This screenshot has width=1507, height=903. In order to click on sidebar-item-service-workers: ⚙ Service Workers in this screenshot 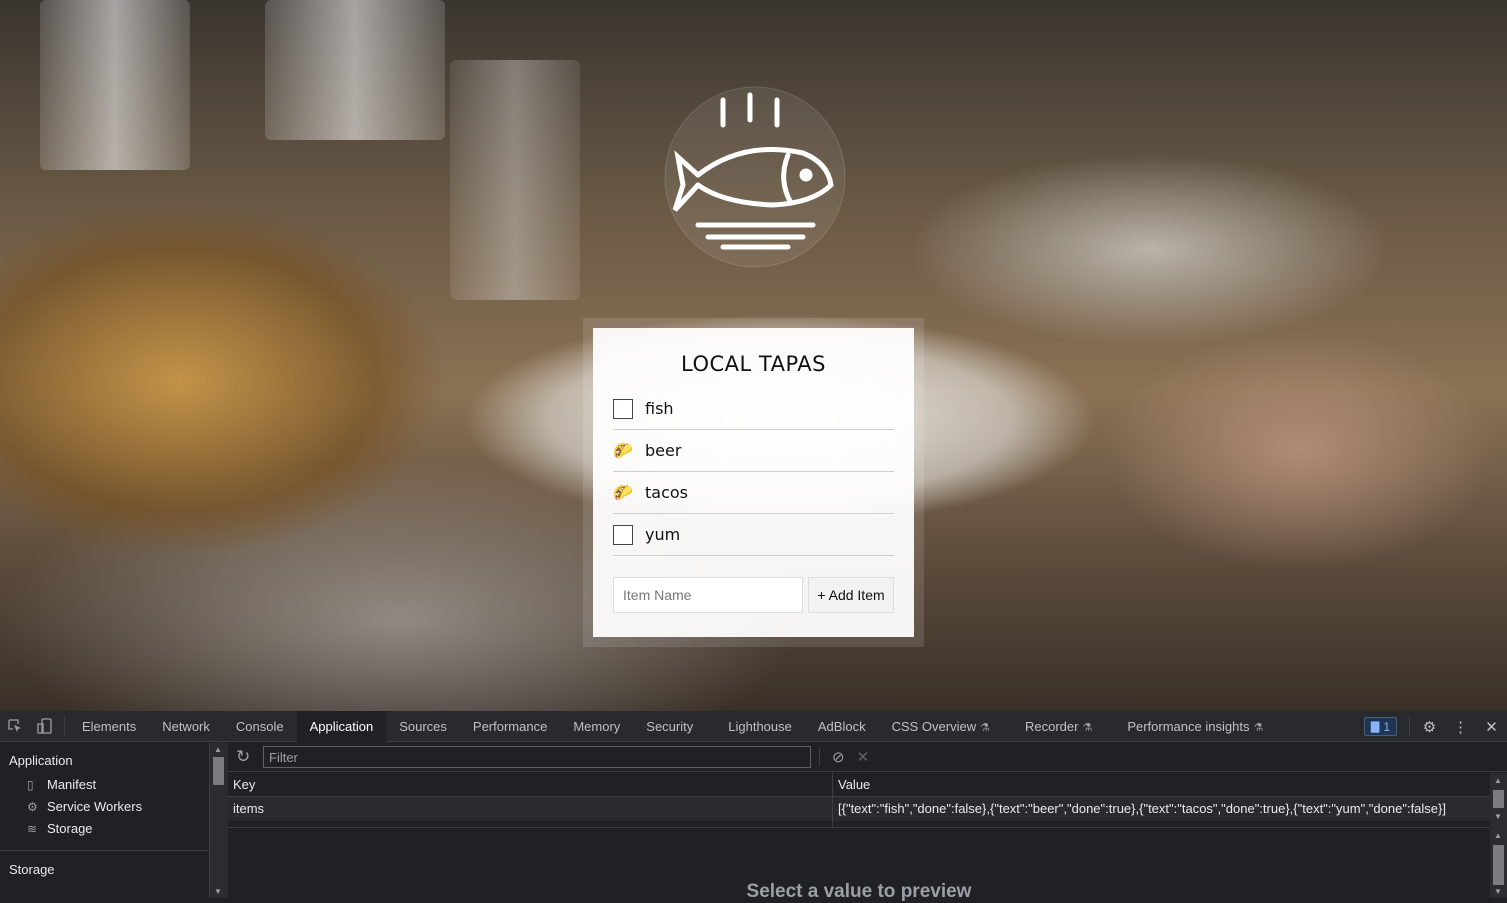, I will do `click(104, 807)`.